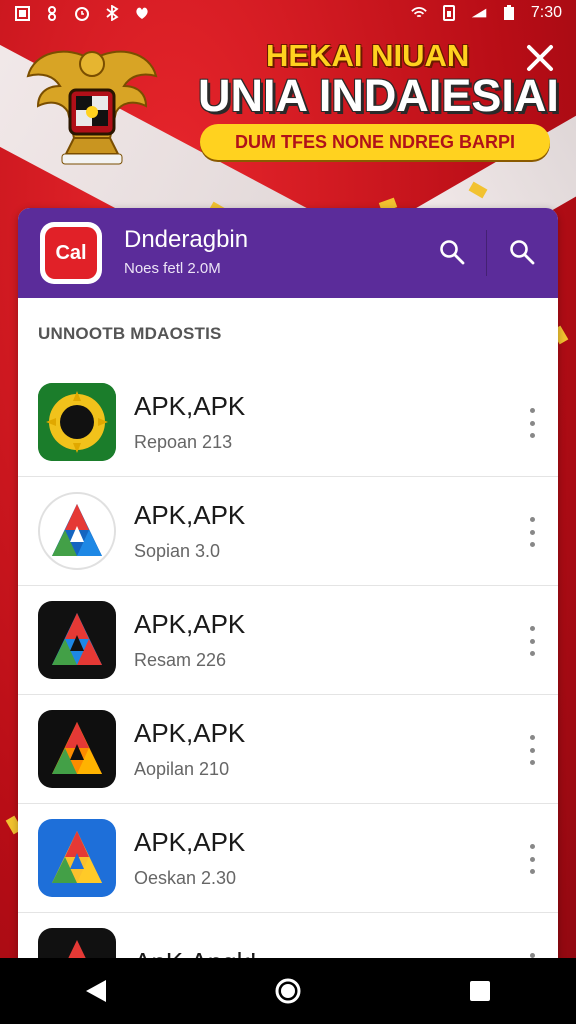  I want to click on settings-icon, so click(52, 13).